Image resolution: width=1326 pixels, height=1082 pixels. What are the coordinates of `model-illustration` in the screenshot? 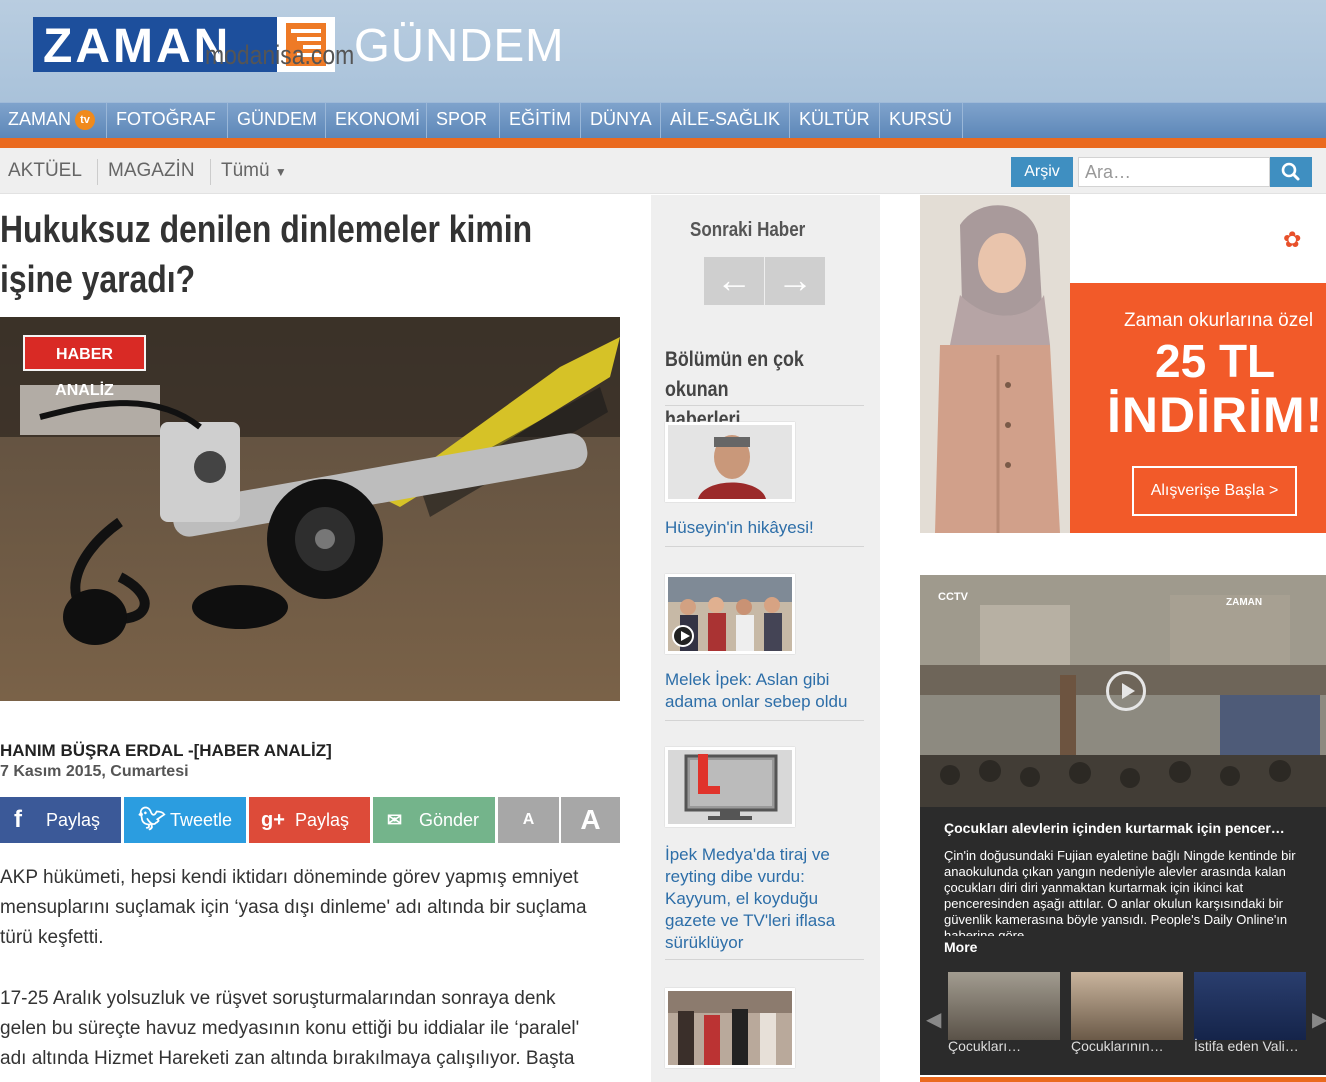 It's located at (995, 364).